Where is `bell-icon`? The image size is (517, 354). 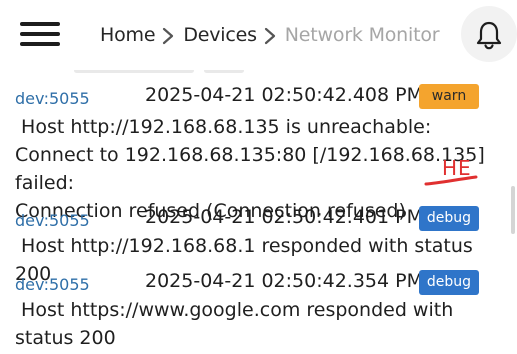
bell-icon is located at coordinates (489, 35).